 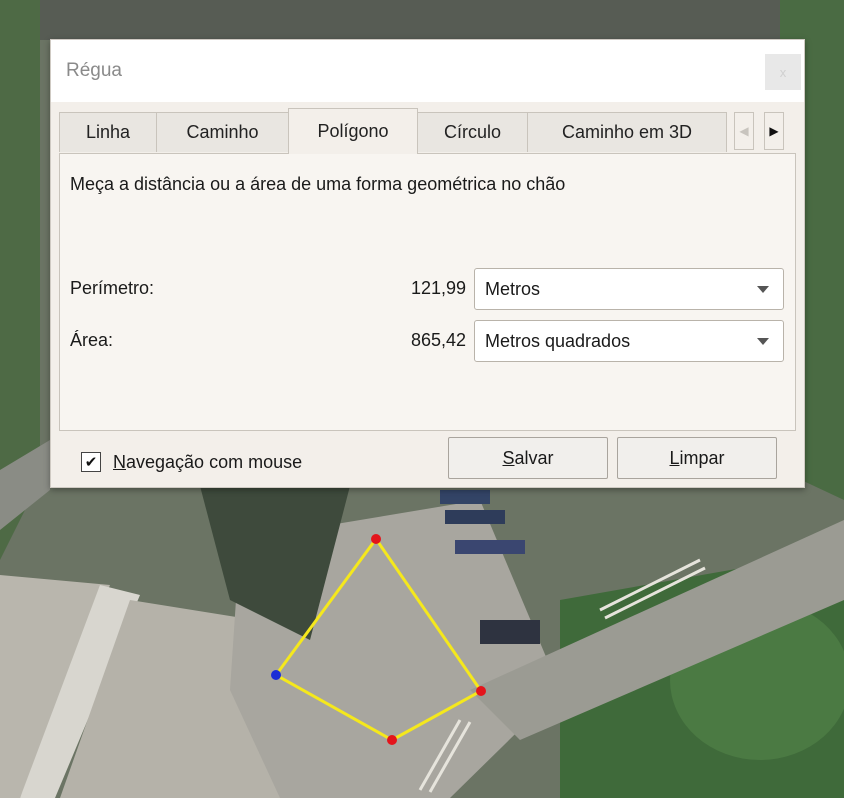 What do you see at coordinates (438, 288) in the screenshot?
I see `perimeter-value: 121,99` at bounding box center [438, 288].